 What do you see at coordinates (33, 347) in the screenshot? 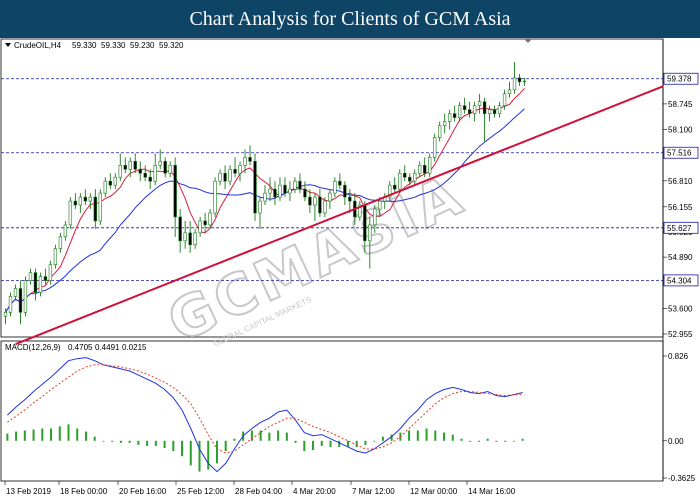
I see `macd-params: MACD(12,26,9)` at bounding box center [33, 347].